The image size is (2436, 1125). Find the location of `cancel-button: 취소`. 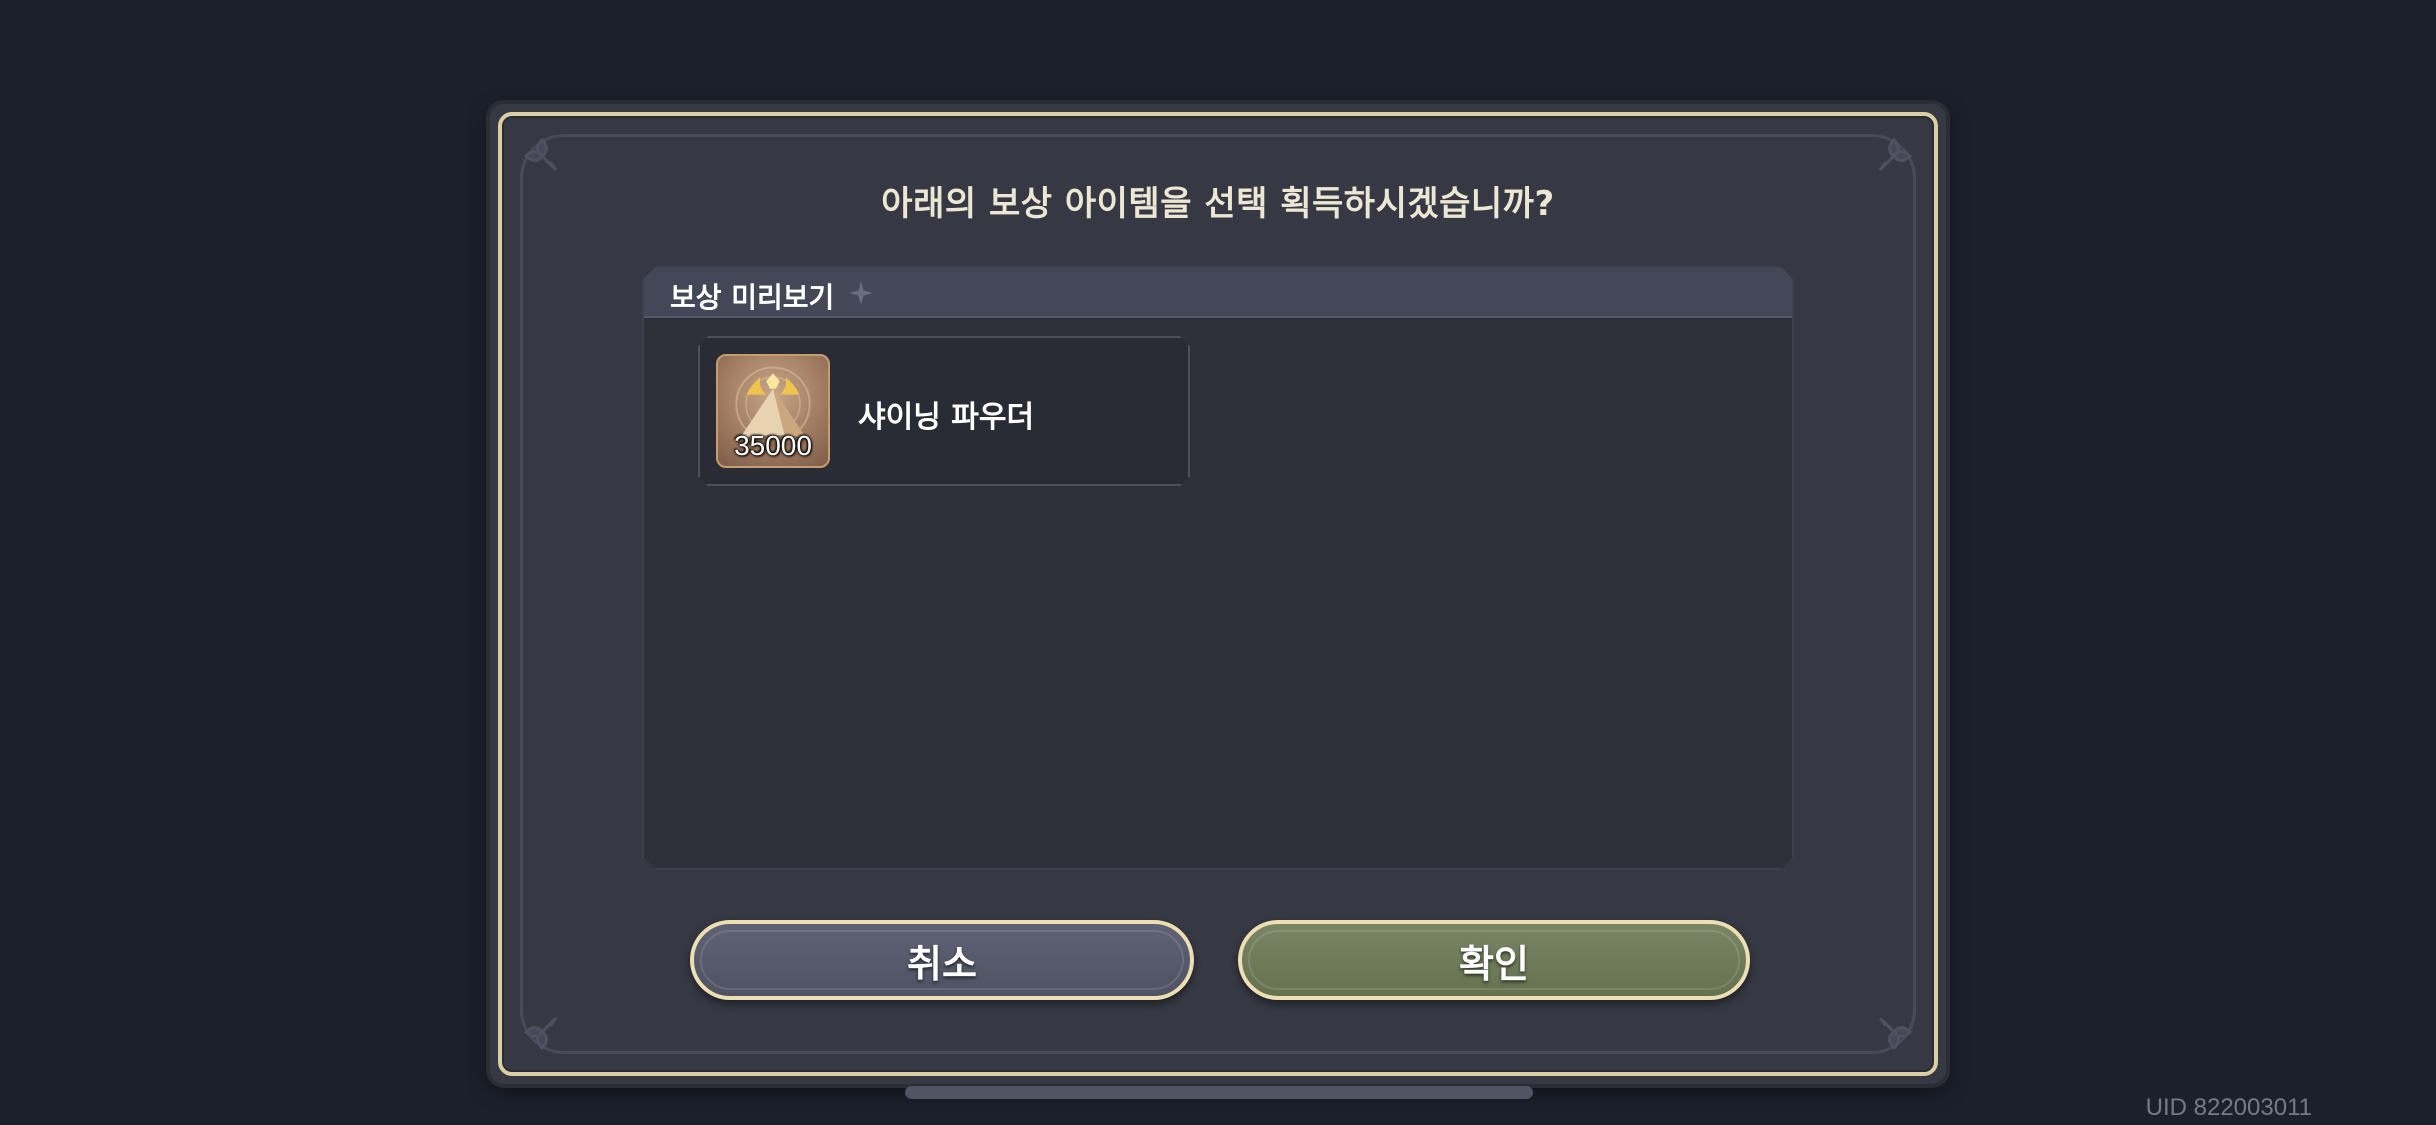

cancel-button: 취소 is located at coordinates (942, 960).